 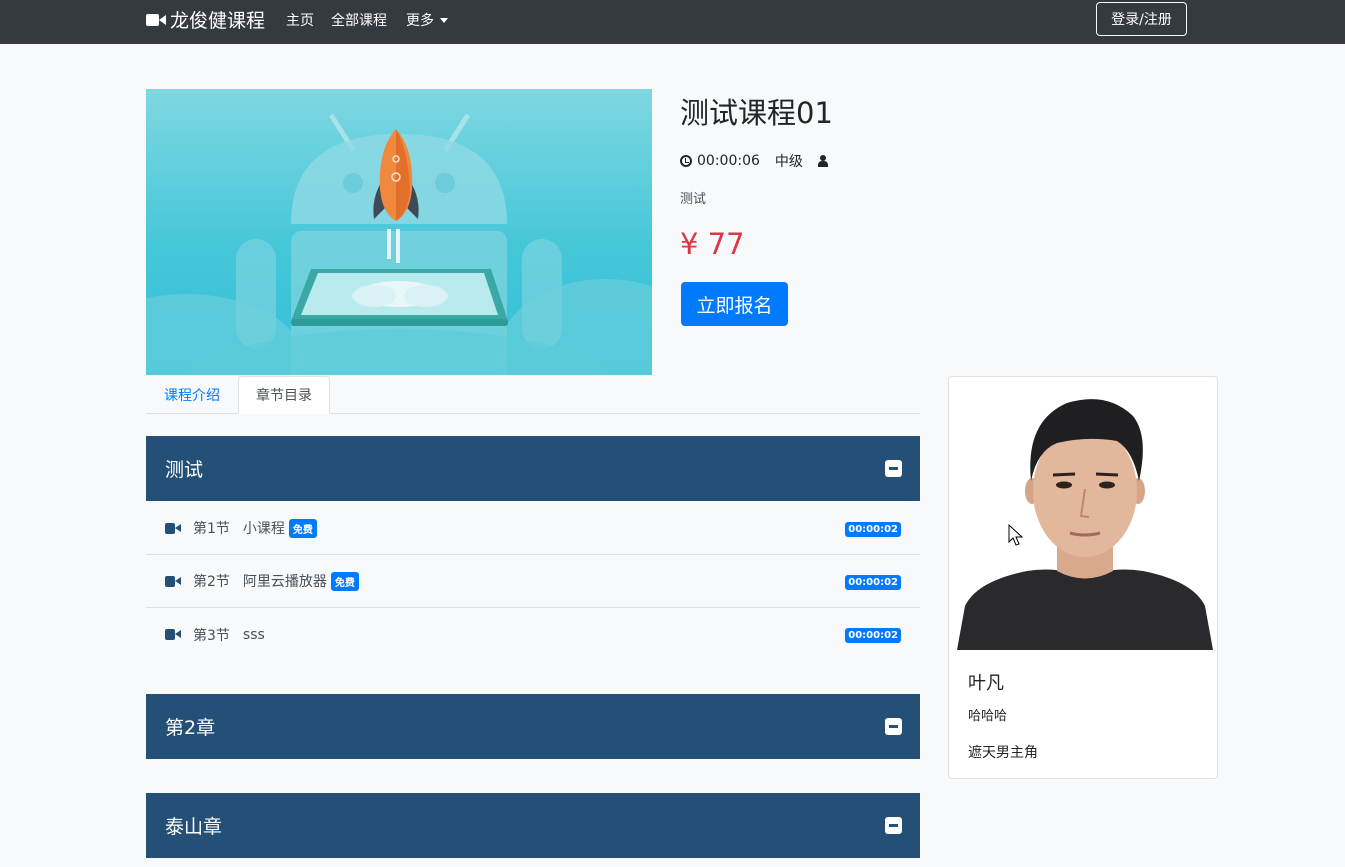 What do you see at coordinates (533, 726) in the screenshot?
I see `chapter-header: 第2章` at bounding box center [533, 726].